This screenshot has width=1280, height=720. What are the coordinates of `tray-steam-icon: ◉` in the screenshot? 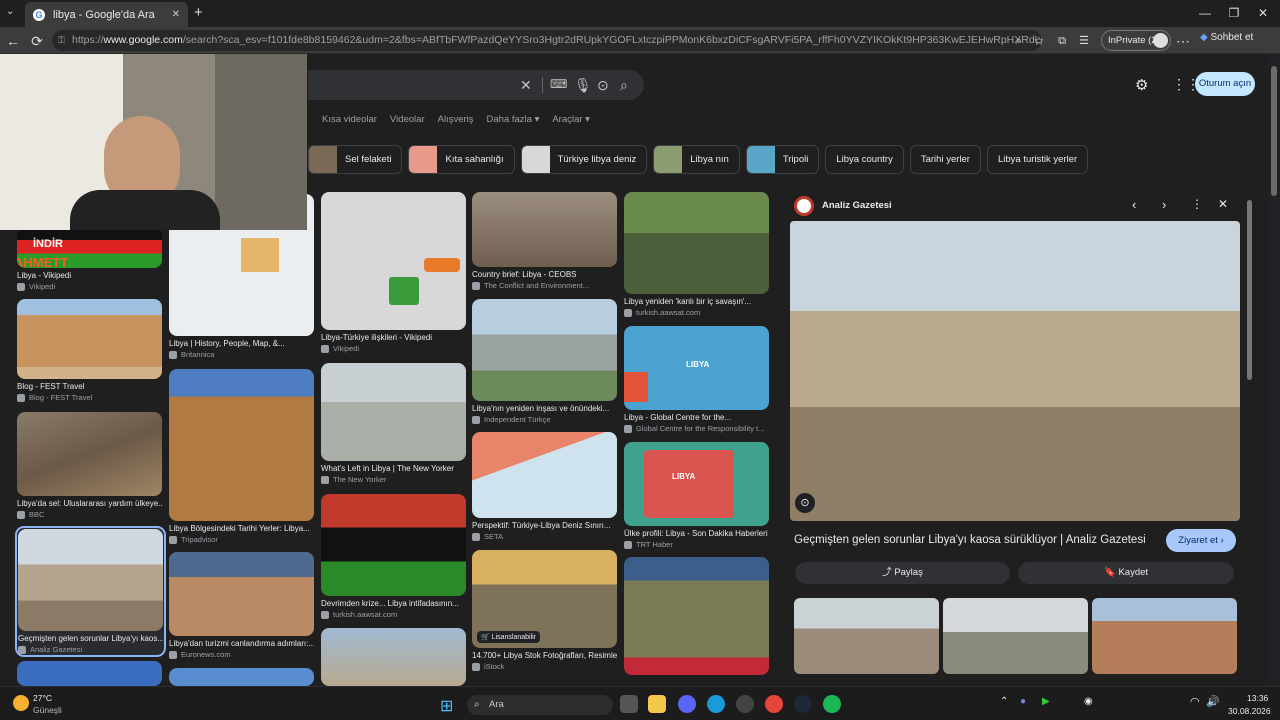 It's located at (1088, 701).